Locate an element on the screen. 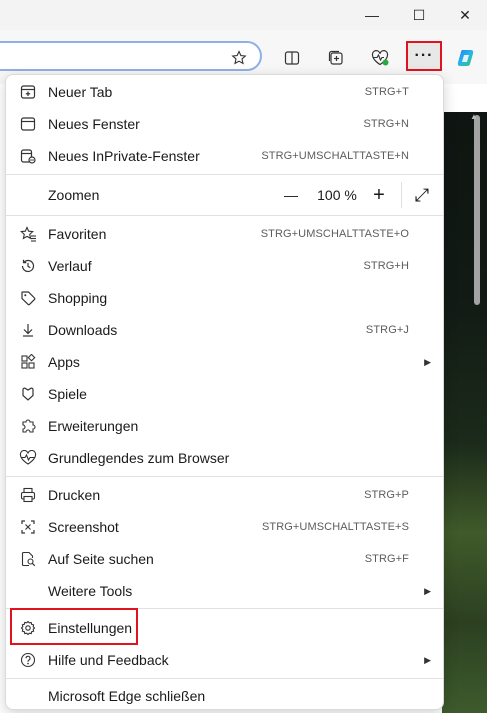 The height and width of the screenshot is (713, 487). shortcut-label: STRG+P is located at coordinates (386, 495).